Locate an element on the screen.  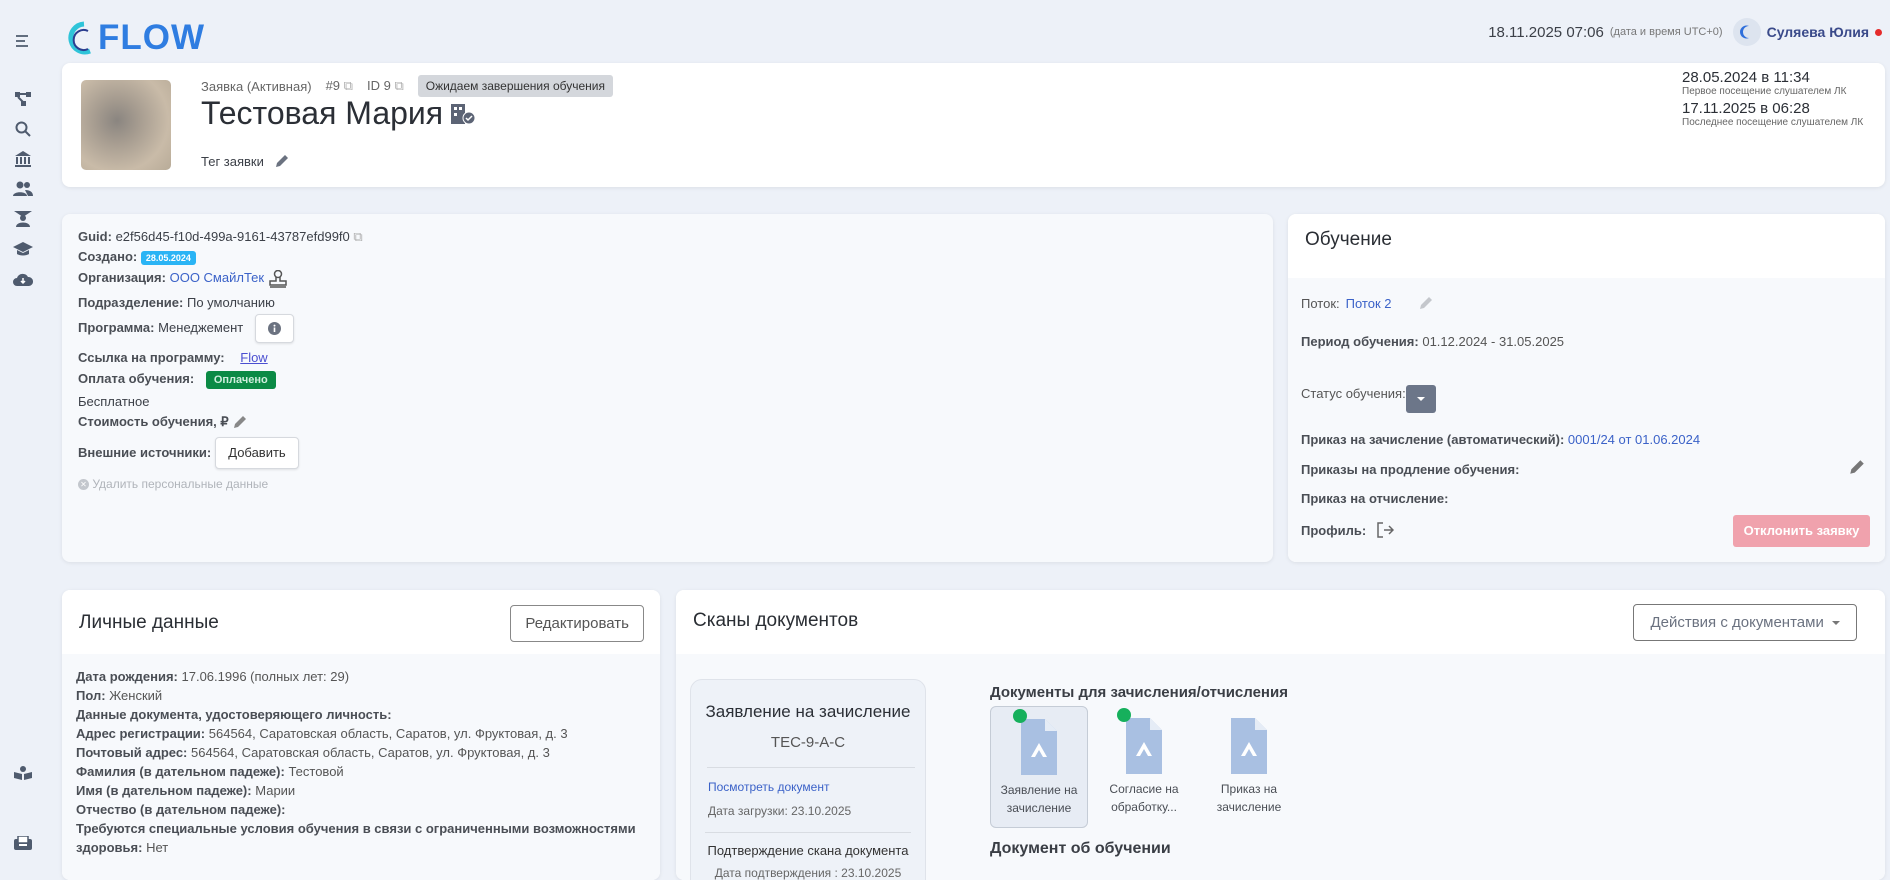
stamp-icon is located at coordinates (278, 278).